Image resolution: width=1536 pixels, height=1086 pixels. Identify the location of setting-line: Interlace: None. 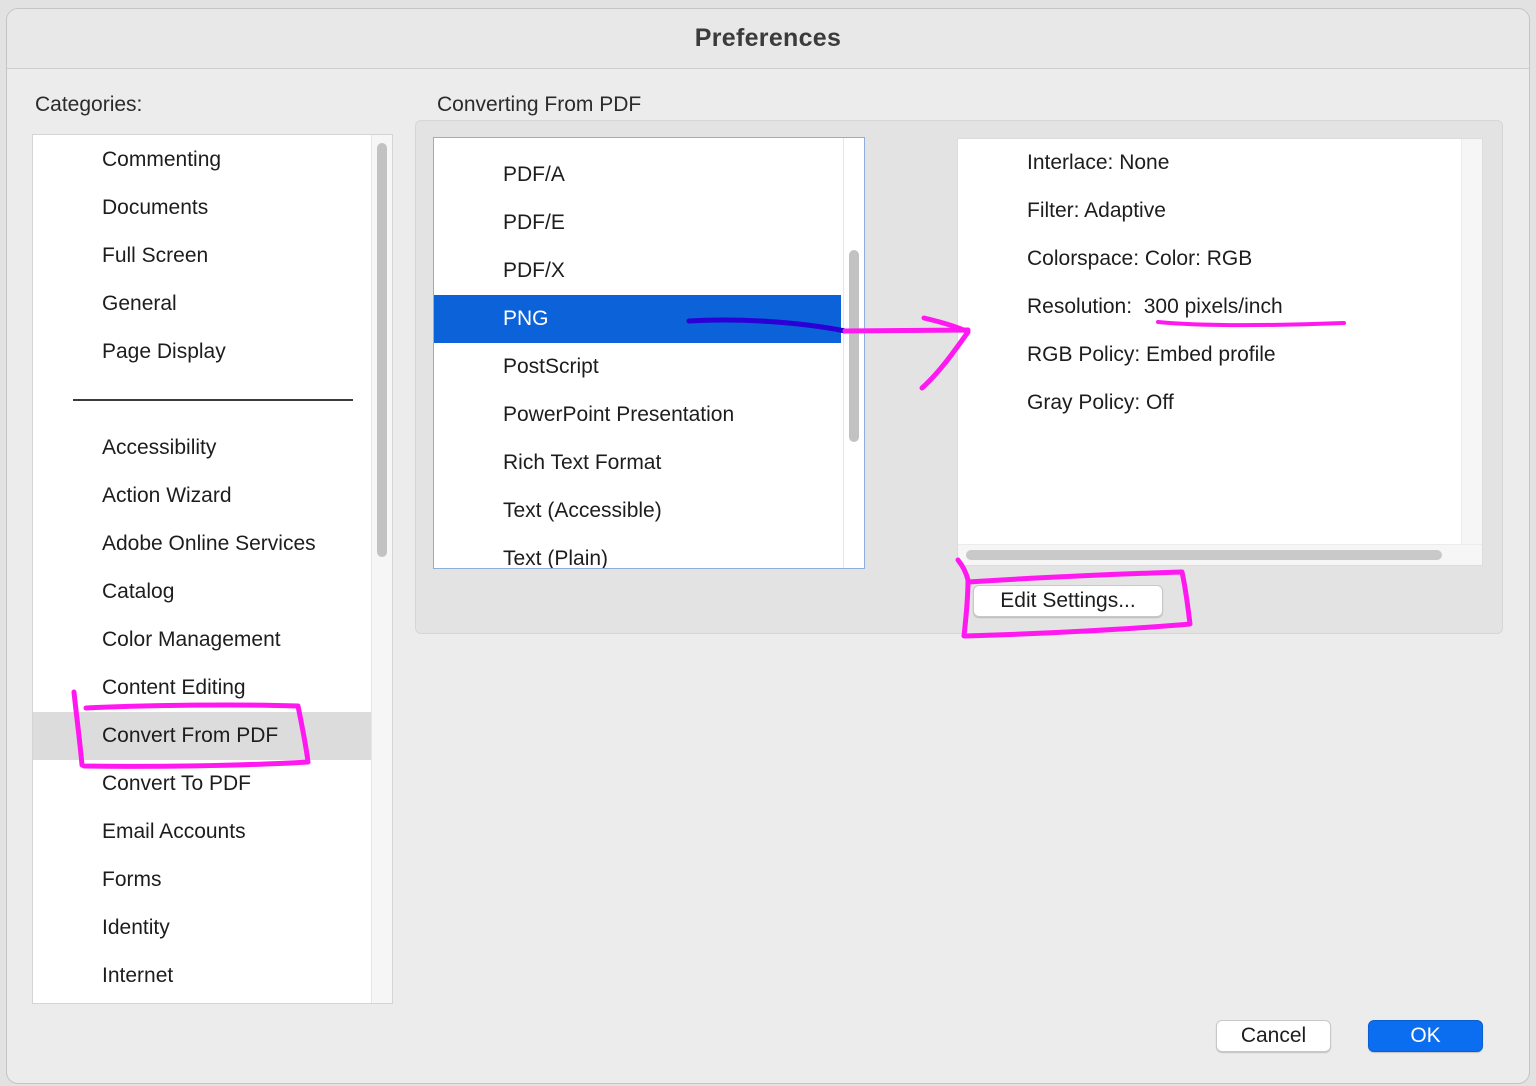
(1098, 162).